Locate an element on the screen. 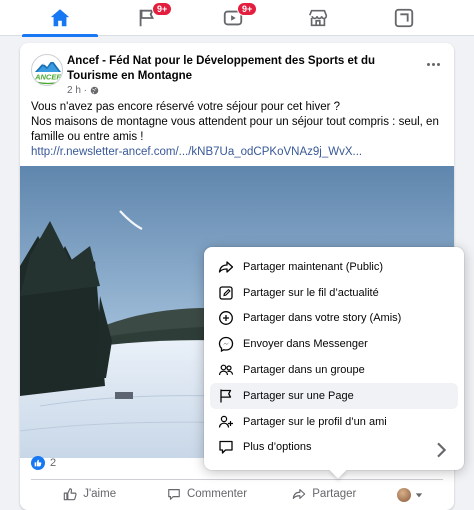 This screenshot has width=474, height=510. post-options-button is located at coordinates (433, 64).